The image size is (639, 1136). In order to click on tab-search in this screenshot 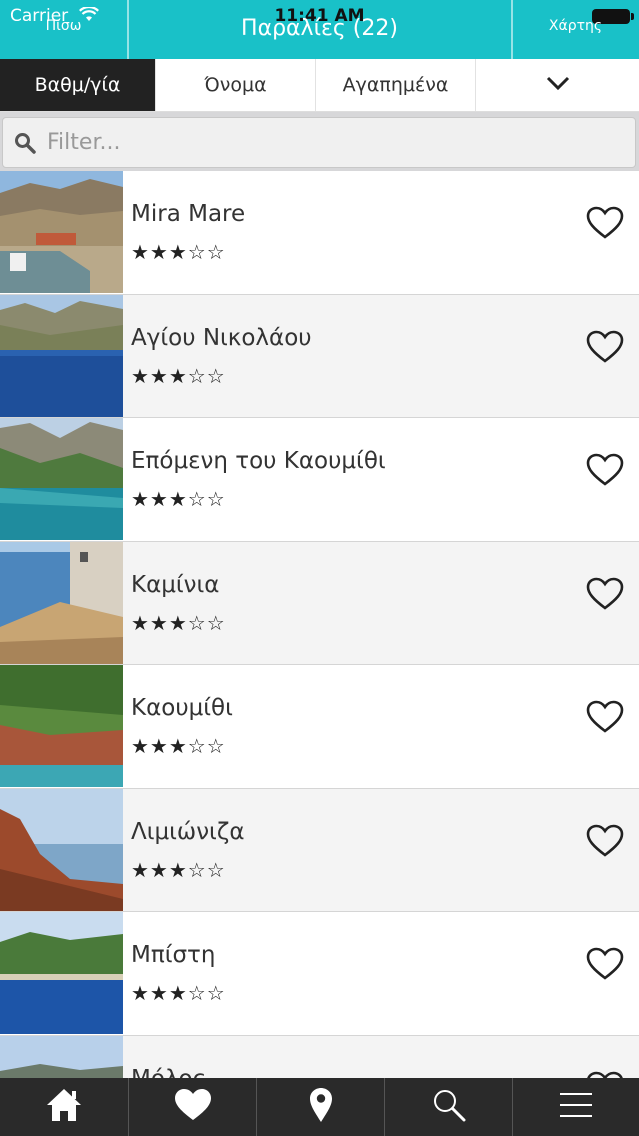, I will do `click(449, 1107)`.